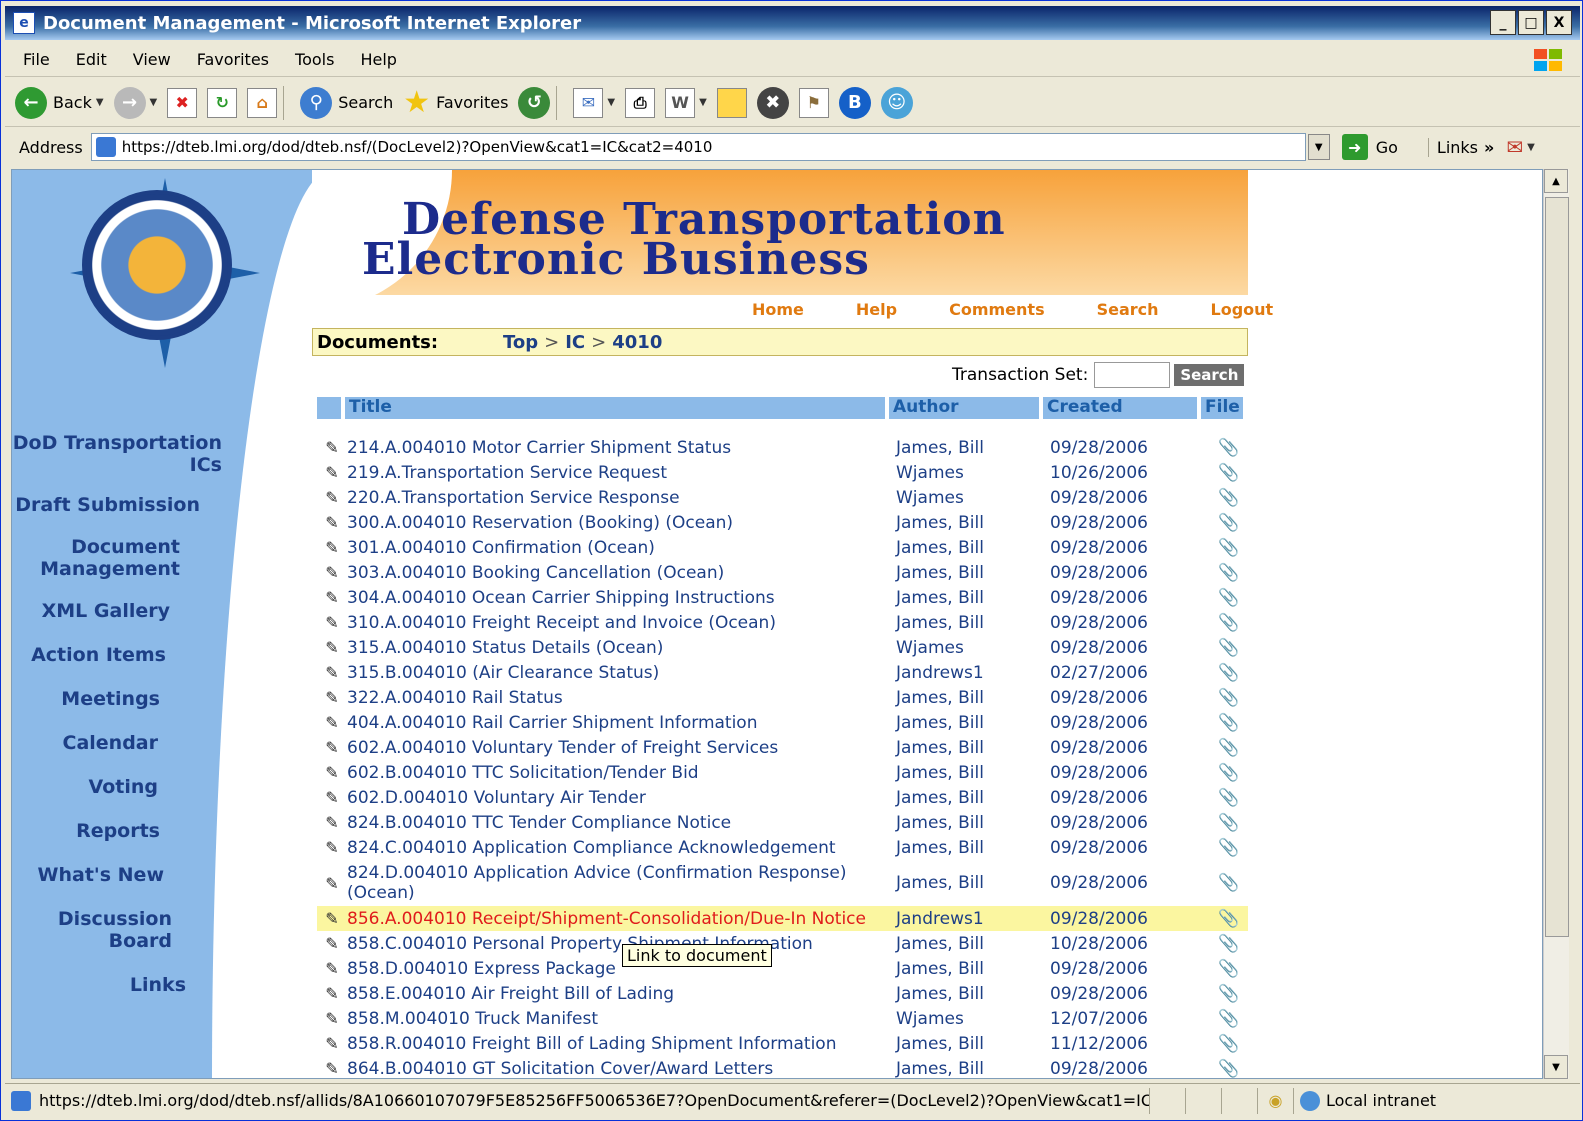 The height and width of the screenshot is (1121, 1583). I want to click on transaction-search-button: Search, so click(1209, 375).